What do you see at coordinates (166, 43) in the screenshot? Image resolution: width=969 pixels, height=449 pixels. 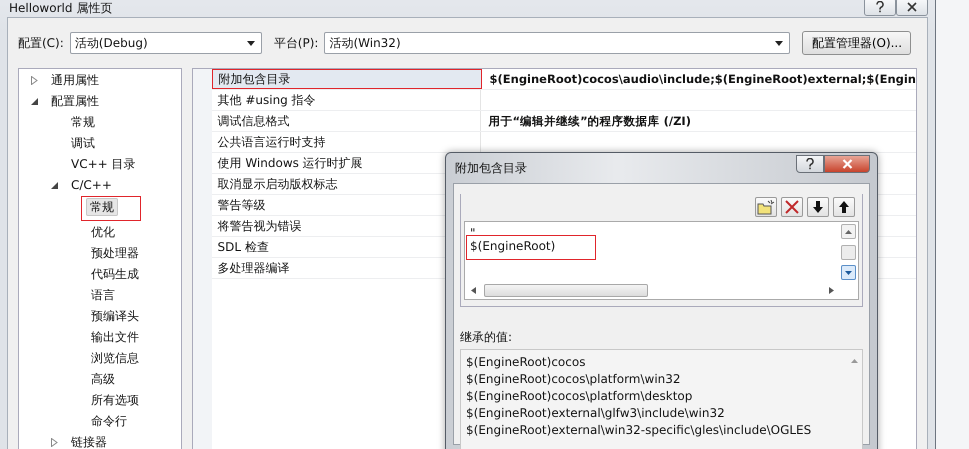 I see `config-dropdown: 活动(Debug)` at bounding box center [166, 43].